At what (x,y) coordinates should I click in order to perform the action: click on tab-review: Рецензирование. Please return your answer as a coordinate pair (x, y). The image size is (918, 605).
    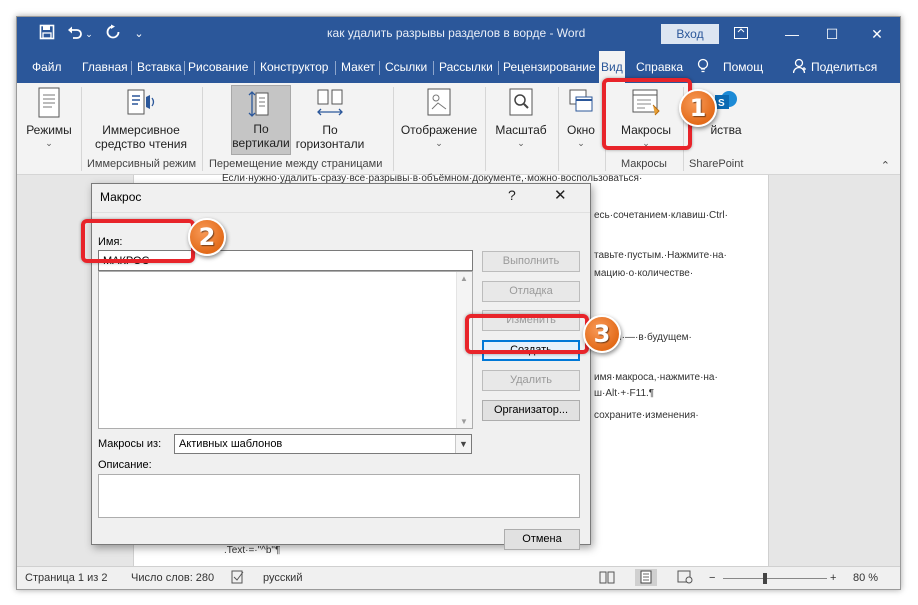
    Looking at the image, I should click on (549, 67).